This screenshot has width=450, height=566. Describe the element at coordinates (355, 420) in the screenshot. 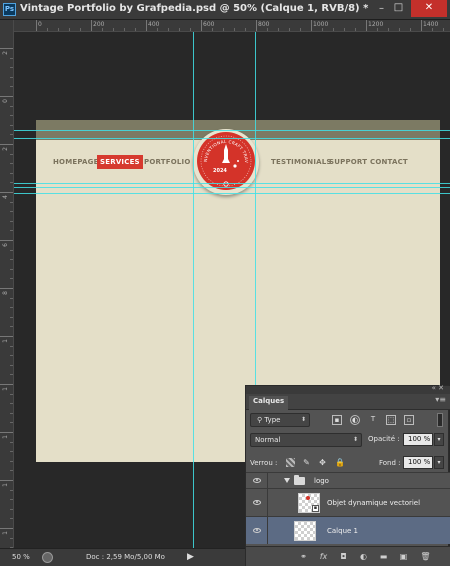

I see `filter-adjustment-icon: ◐` at that location.